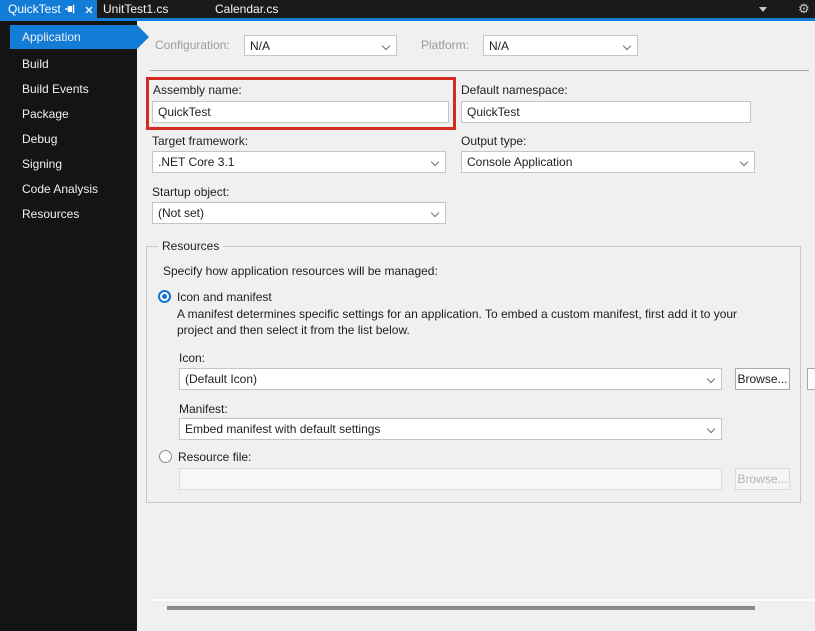 The image size is (815, 631). I want to click on startup-object-value: (Not set), so click(181, 213).